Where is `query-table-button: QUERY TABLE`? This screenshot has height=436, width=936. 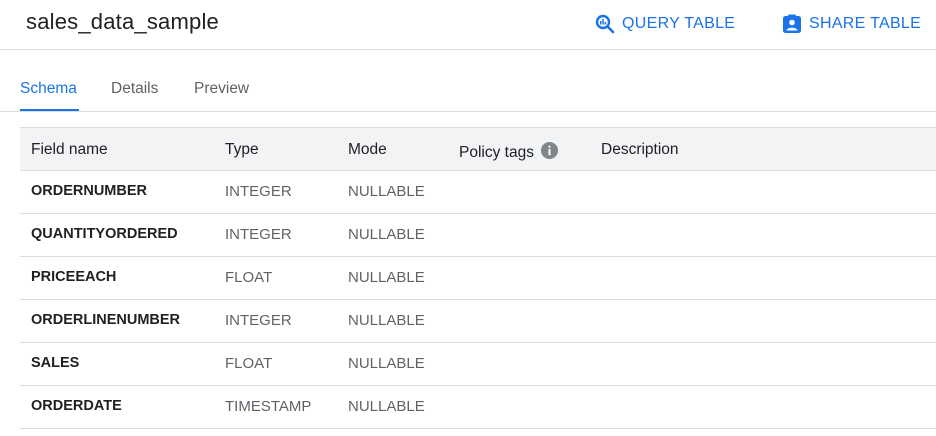 query-table-button: QUERY TABLE is located at coordinates (665, 24).